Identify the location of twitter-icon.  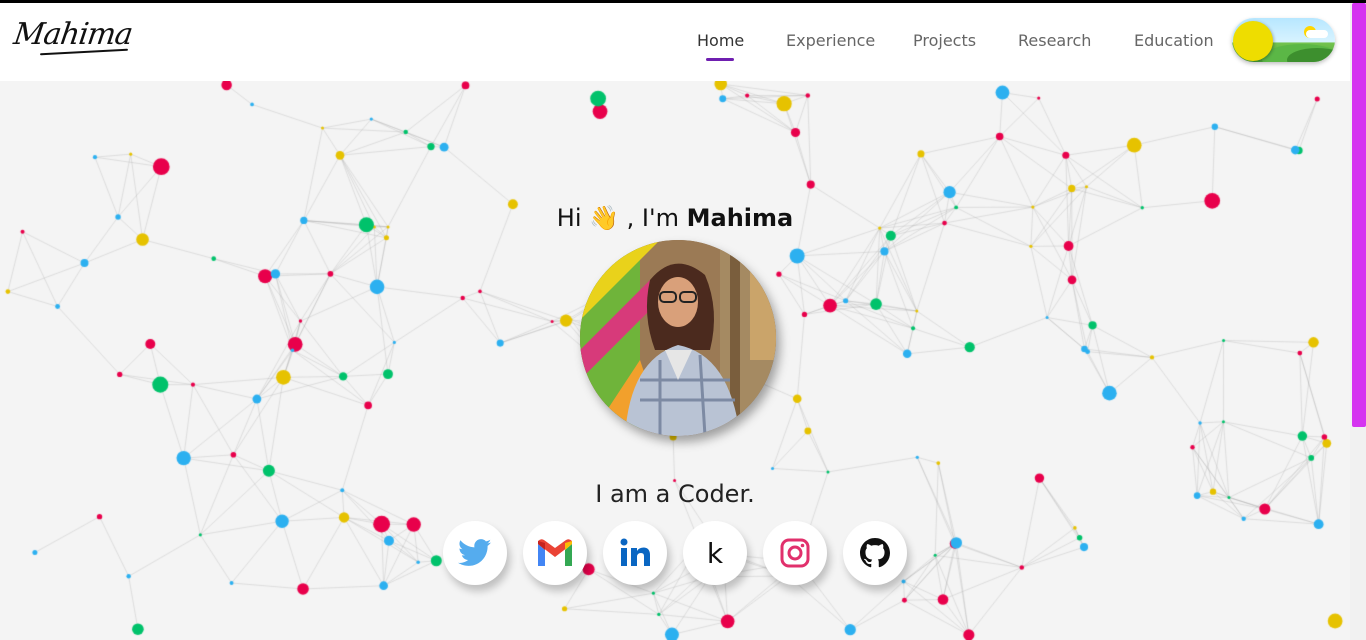
(475, 552).